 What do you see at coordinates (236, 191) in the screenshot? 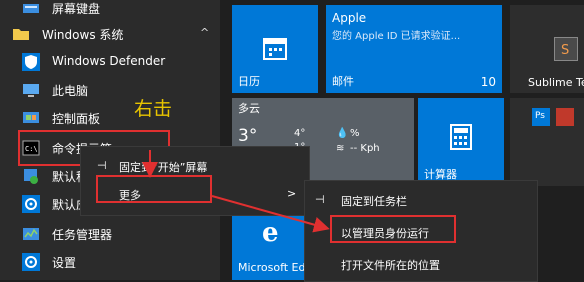
I see `annotation-arrows` at bounding box center [236, 191].